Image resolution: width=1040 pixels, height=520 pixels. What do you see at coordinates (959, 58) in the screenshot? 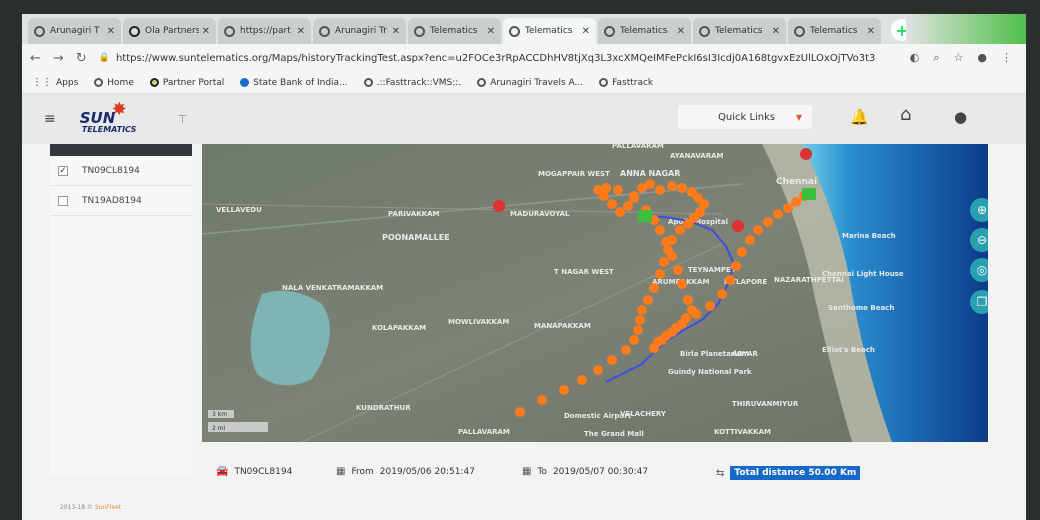
I see `bookmark-star-icon: ☆` at bounding box center [959, 58].